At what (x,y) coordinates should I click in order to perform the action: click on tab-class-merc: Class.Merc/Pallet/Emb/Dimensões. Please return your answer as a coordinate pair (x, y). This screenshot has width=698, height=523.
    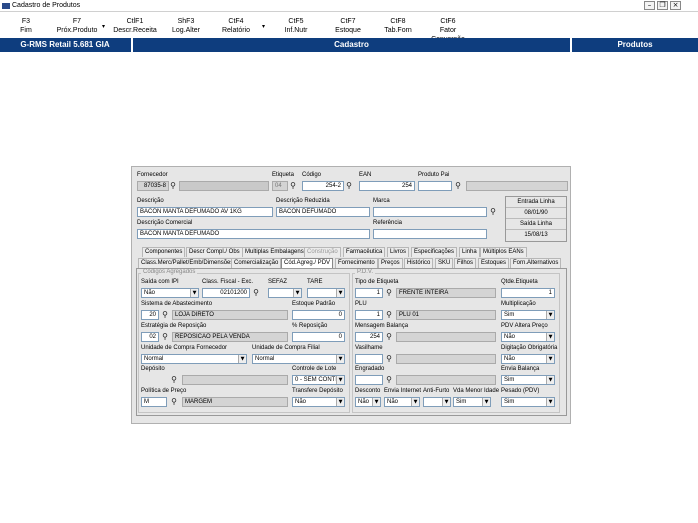
    Looking at the image, I should click on (187, 263).